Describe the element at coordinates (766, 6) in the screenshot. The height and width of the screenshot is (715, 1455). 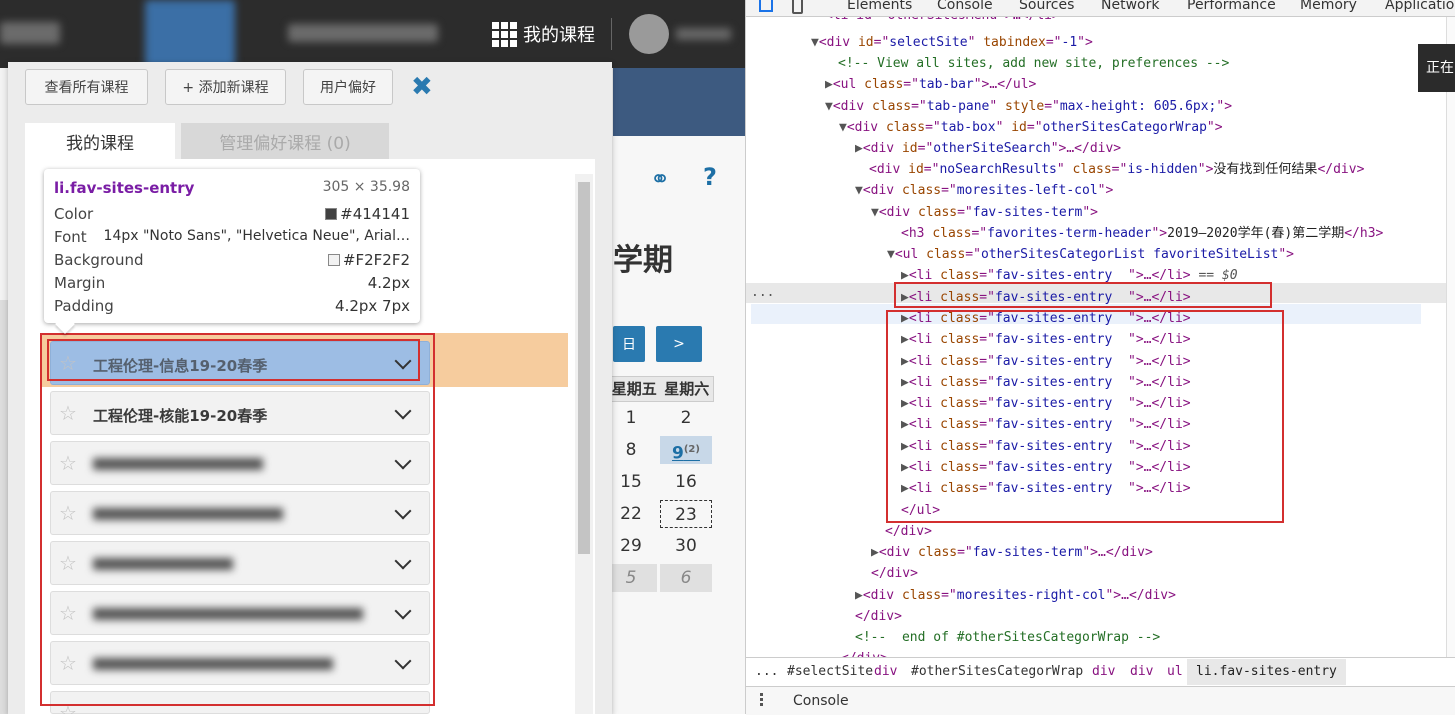
I see `inspect-element-icon` at that location.